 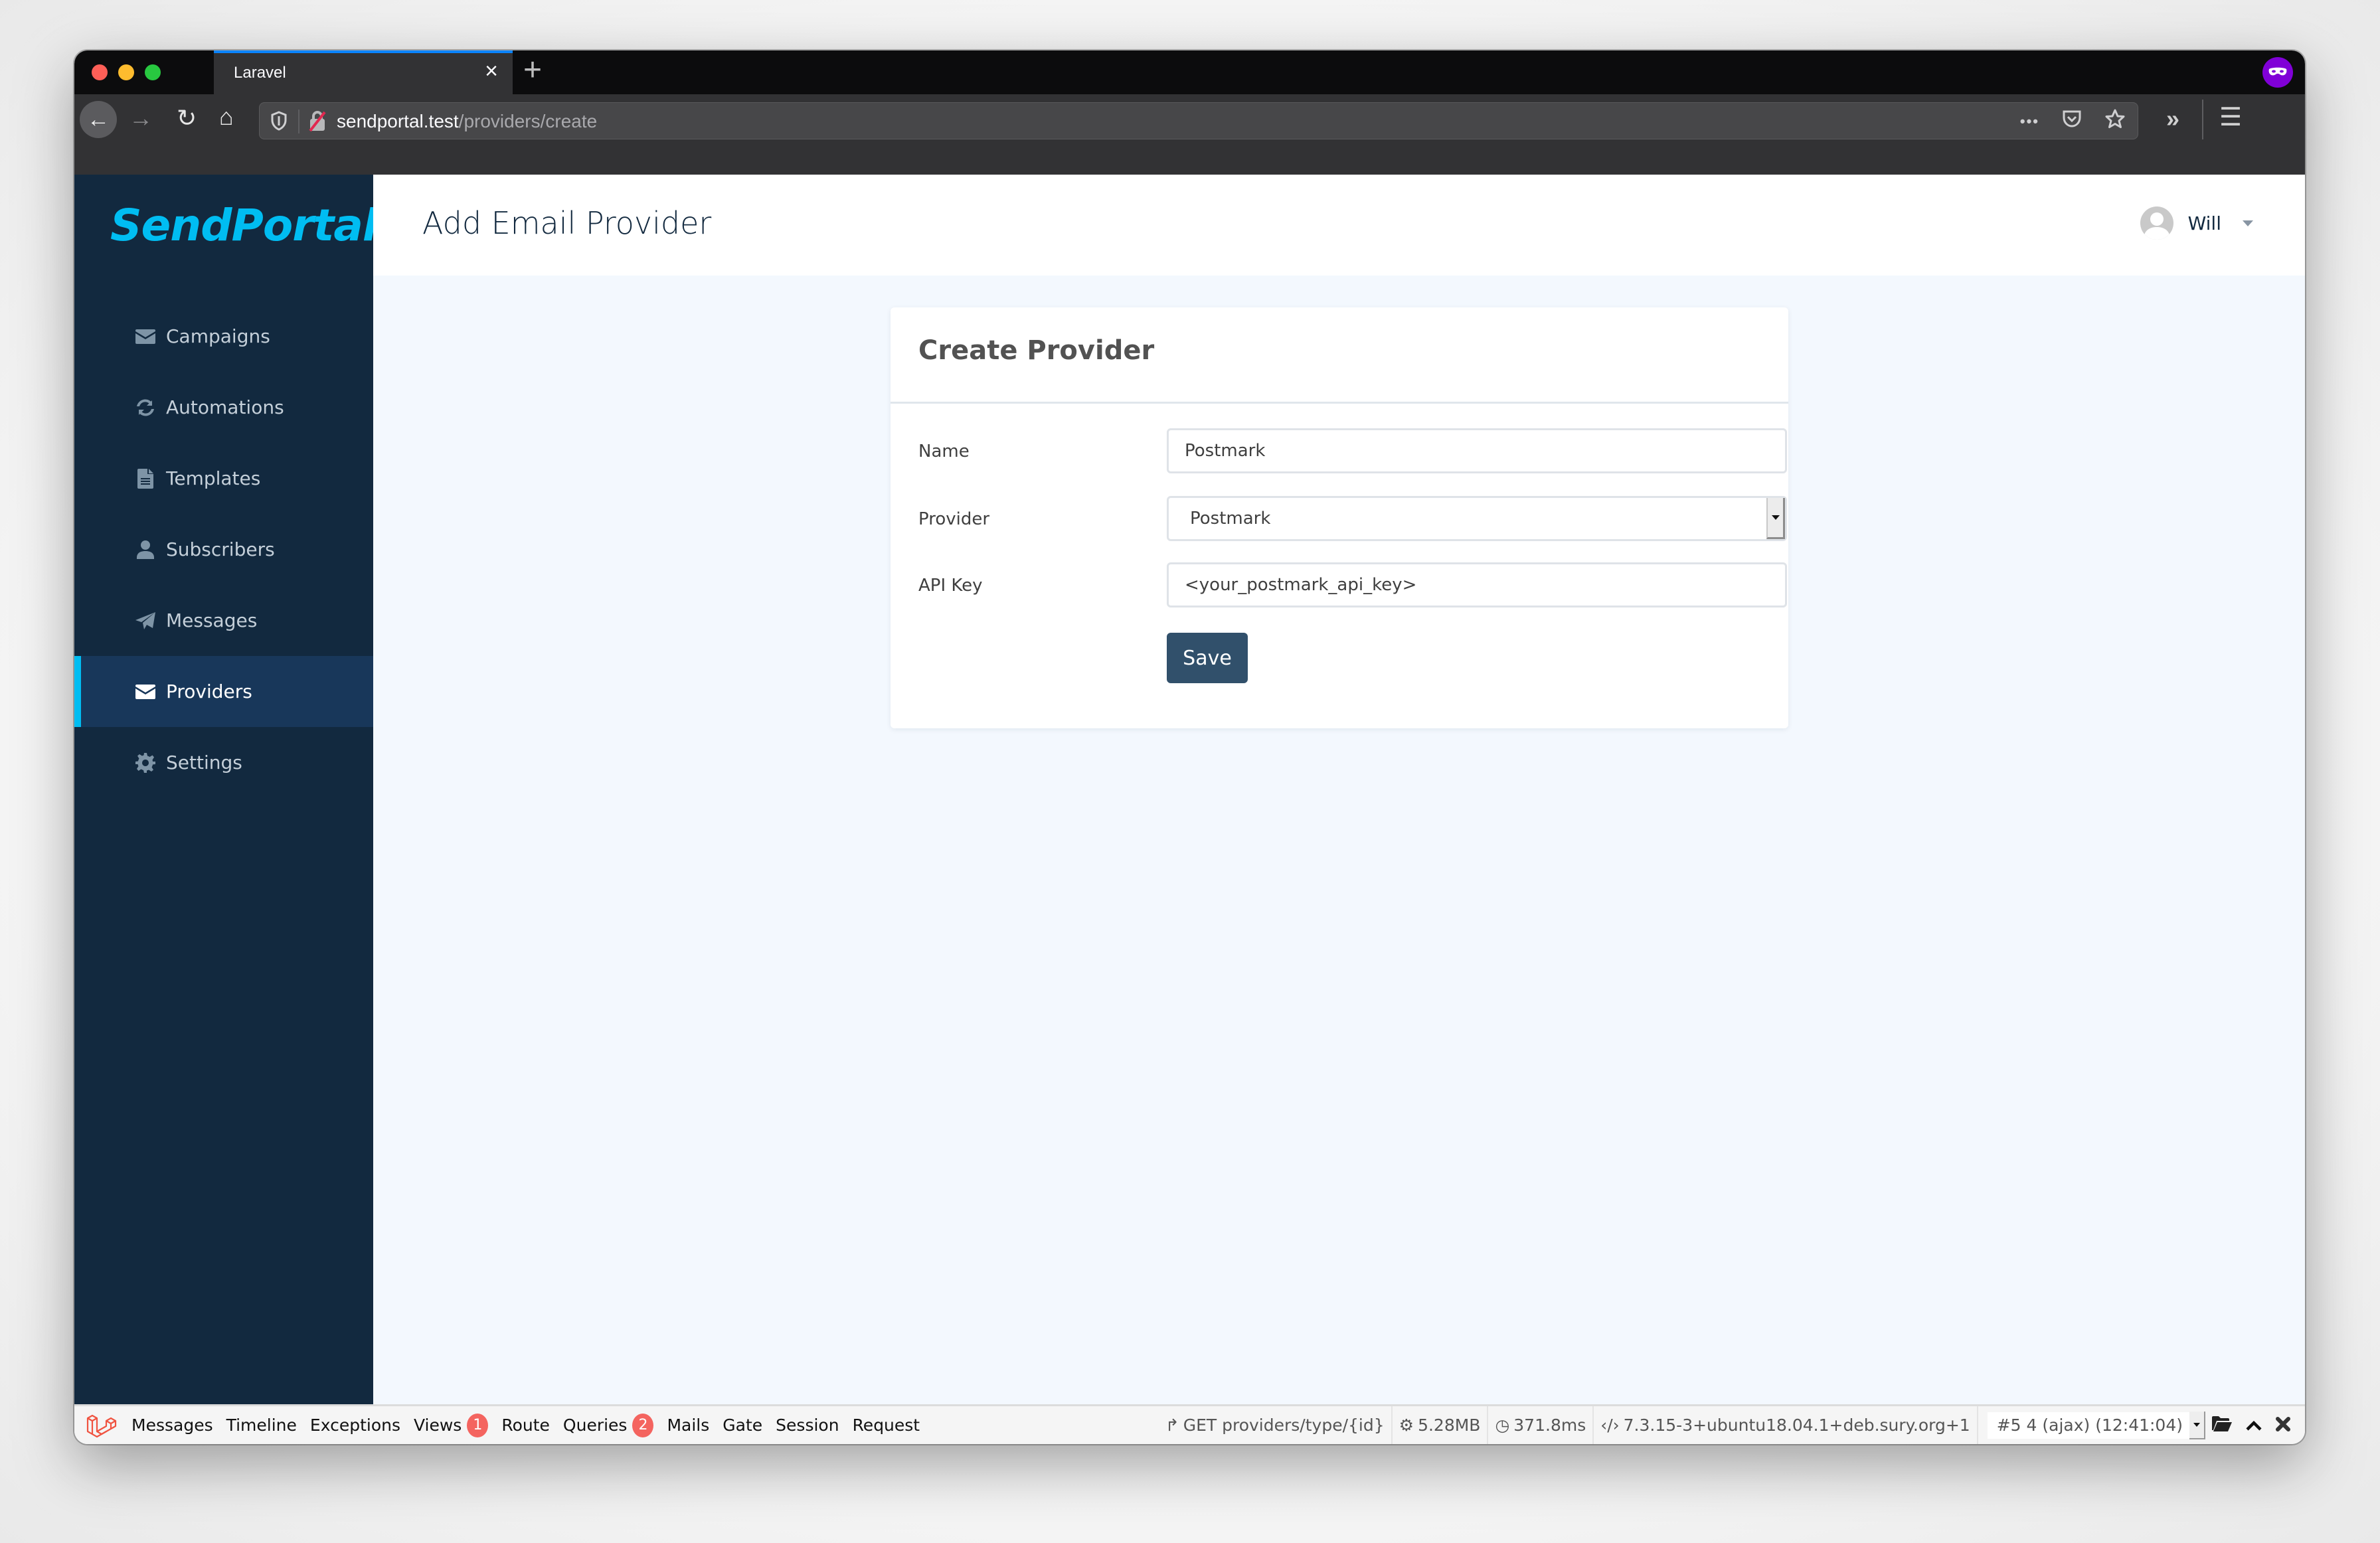 What do you see at coordinates (1339, 355) in the screenshot?
I see `card-header: Create Provider` at bounding box center [1339, 355].